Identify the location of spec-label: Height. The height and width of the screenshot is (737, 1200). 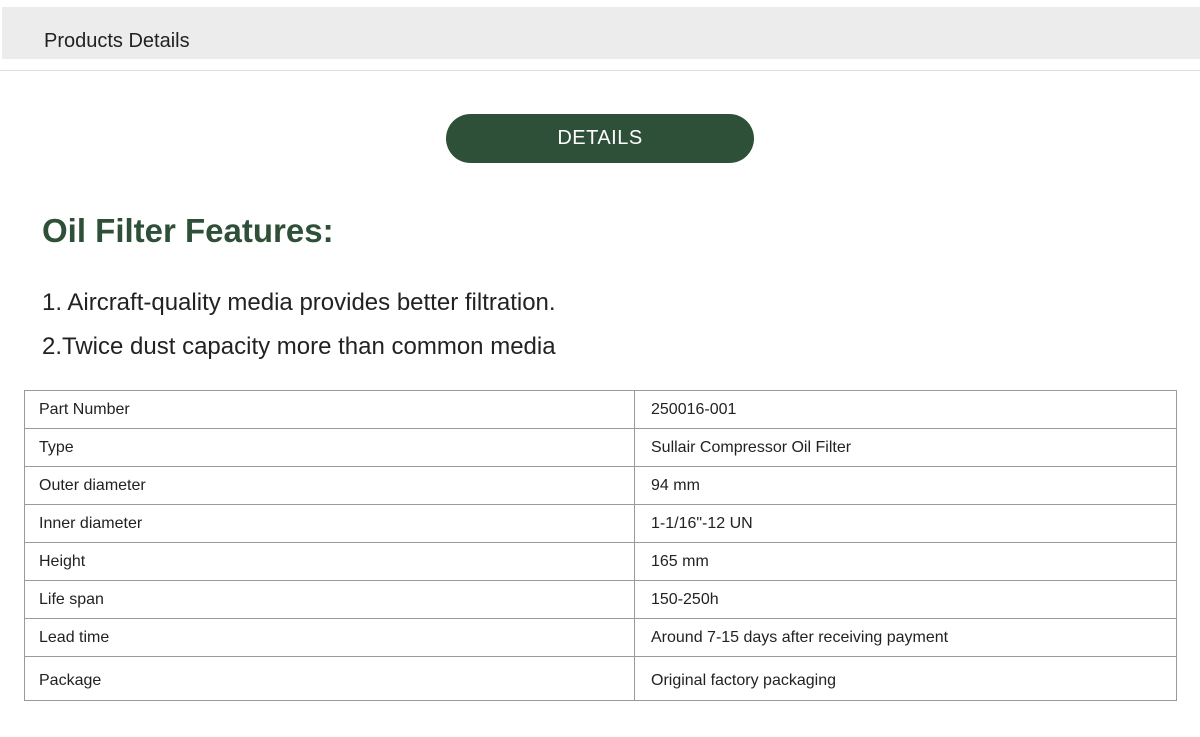
(329, 561).